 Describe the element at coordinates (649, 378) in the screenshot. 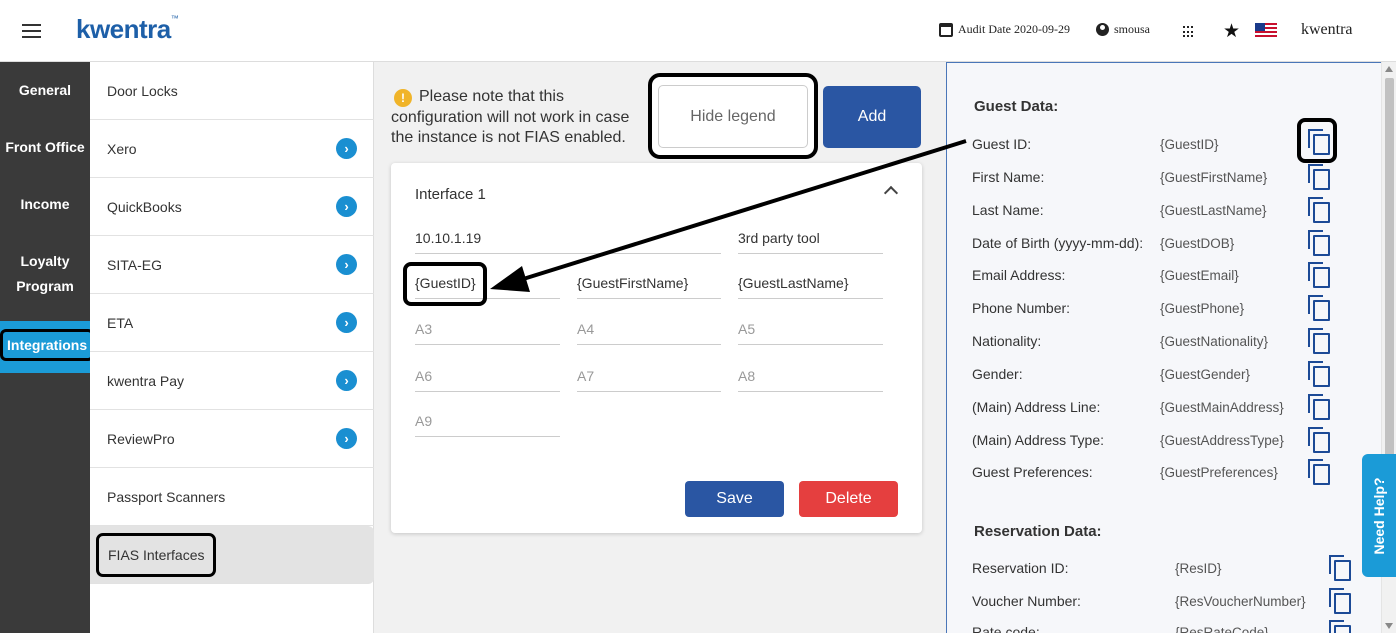

I see `field-a7: A7` at that location.